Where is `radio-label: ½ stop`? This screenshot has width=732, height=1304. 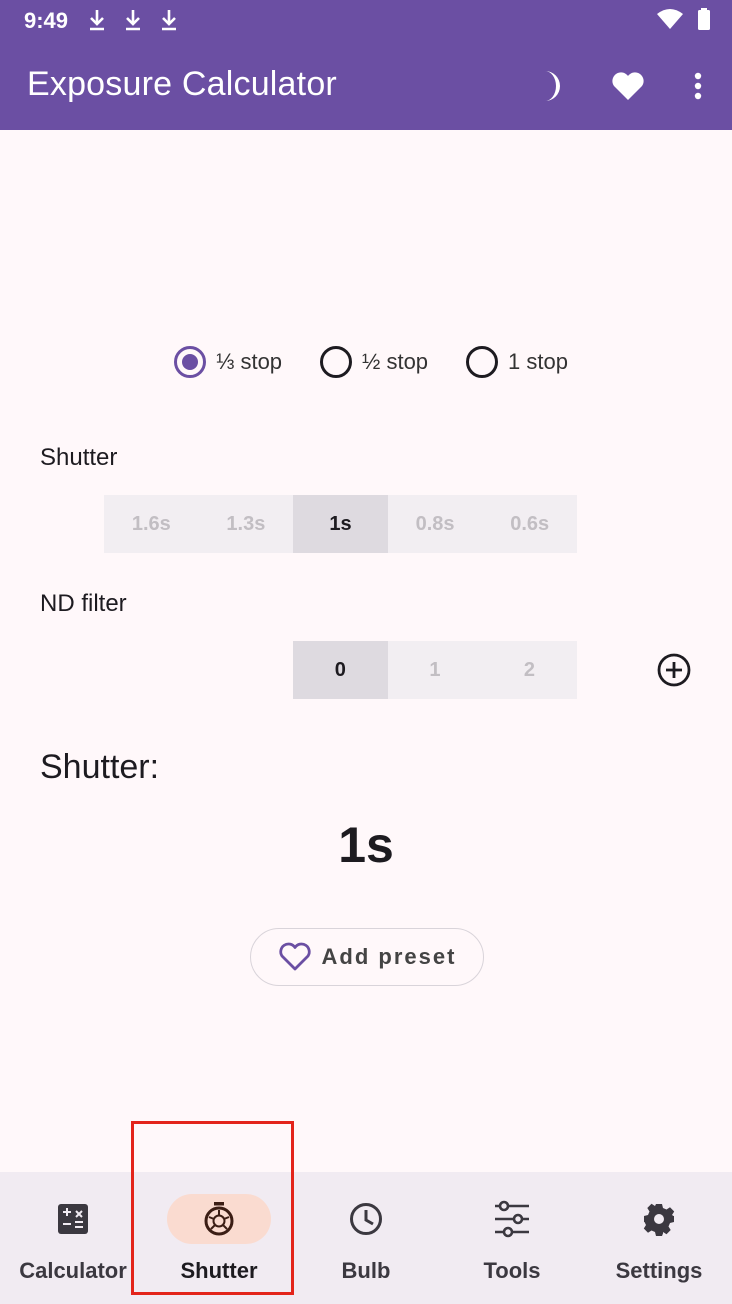 radio-label: ½ stop is located at coordinates (395, 361).